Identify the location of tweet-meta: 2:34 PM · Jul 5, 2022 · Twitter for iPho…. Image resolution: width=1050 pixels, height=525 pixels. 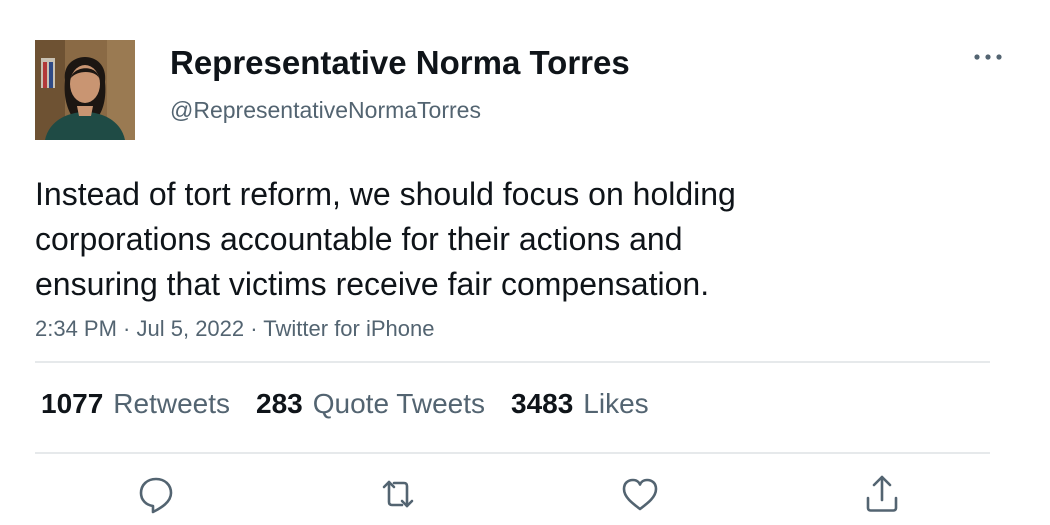
(234, 329).